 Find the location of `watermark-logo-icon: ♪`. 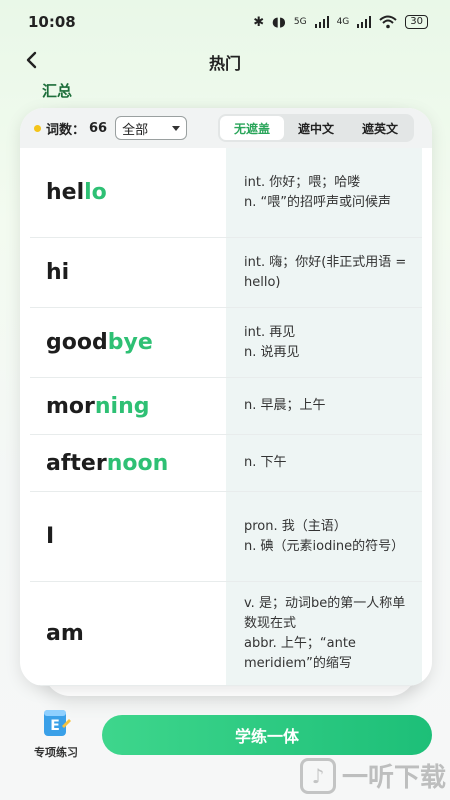

watermark-logo-icon: ♪ is located at coordinates (317, 775).